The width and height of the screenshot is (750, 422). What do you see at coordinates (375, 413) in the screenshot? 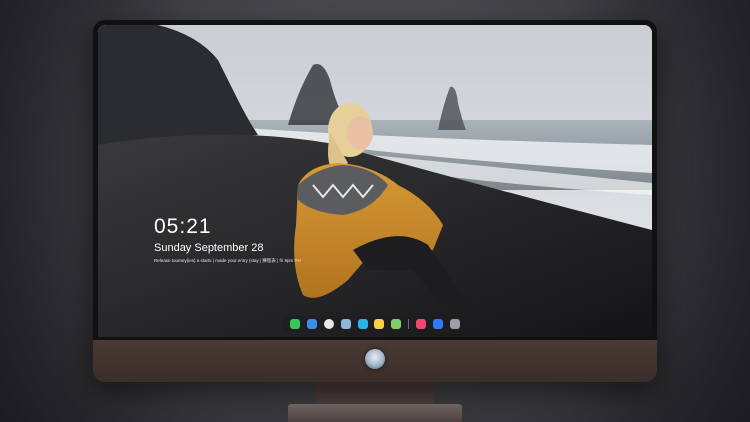
I see `monitor-stand-base` at bounding box center [375, 413].